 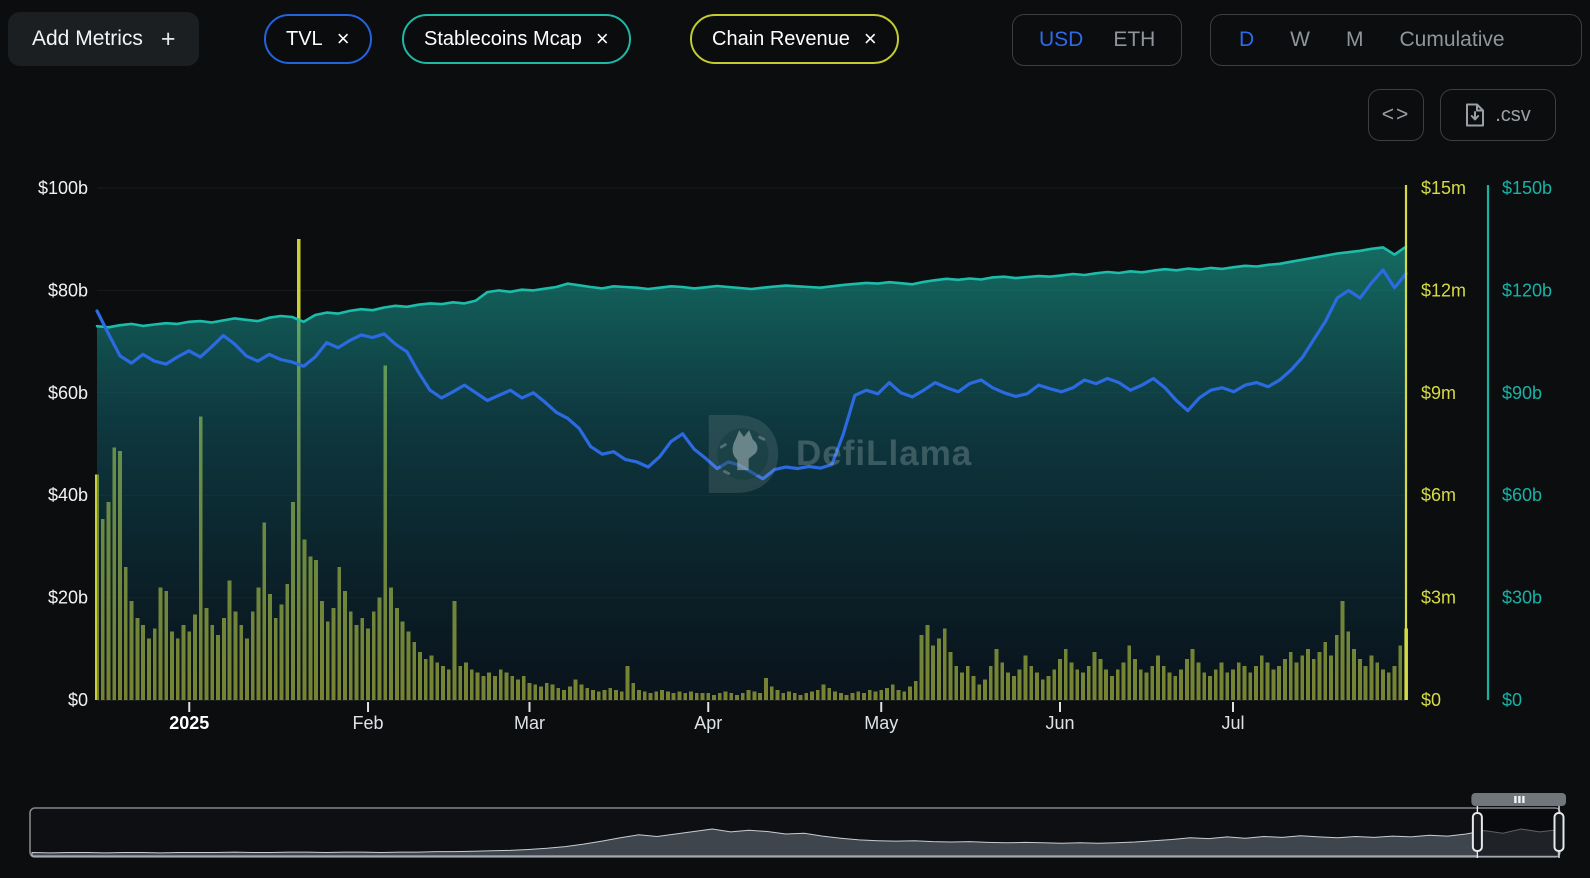 I want to click on svg-text: Jun, so click(x=1059, y=723).